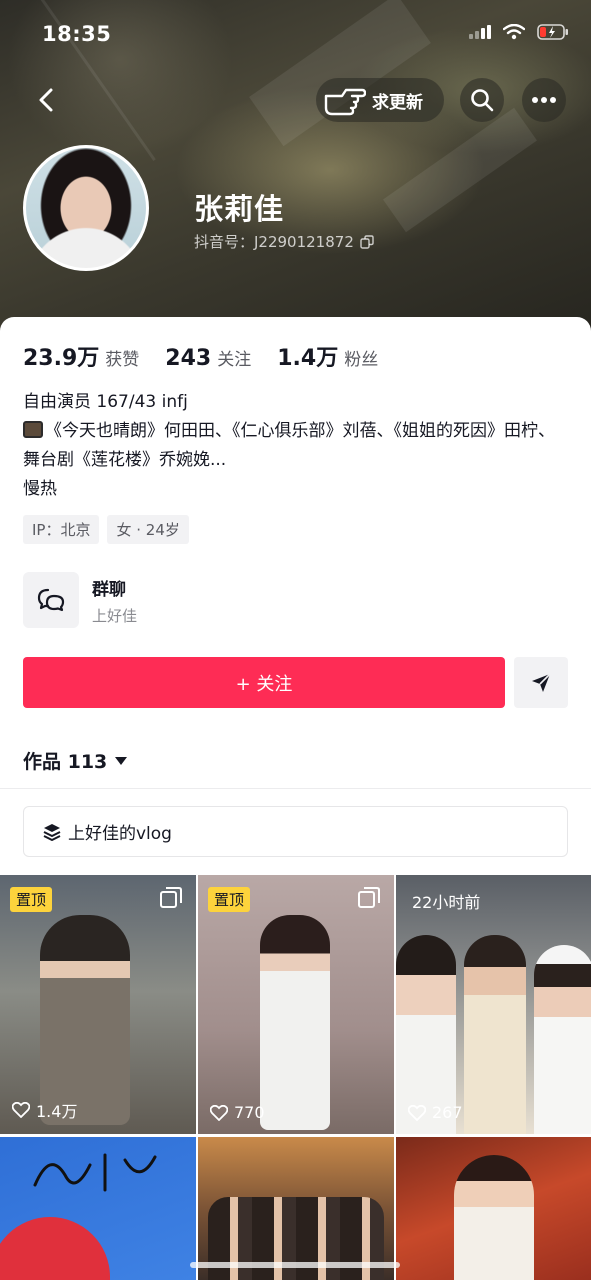 Image resolution: width=591 pixels, height=1280 pixels. What do you see at coordinates (105, 402) in the screenshot?
I see `bio-line-1: 自由演员 167/43 infj` at bounding box center [105, 402].